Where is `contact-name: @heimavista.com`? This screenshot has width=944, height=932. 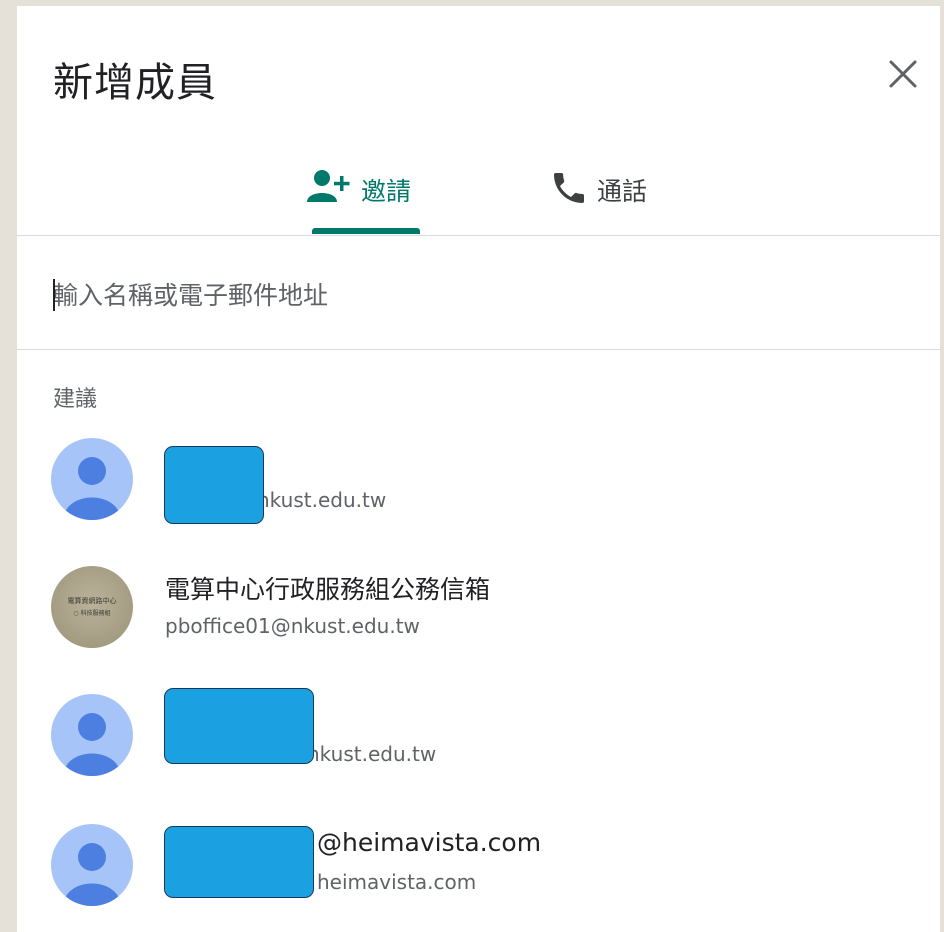
contact-name: @heimavista.com is located at coordinates (429, 842).